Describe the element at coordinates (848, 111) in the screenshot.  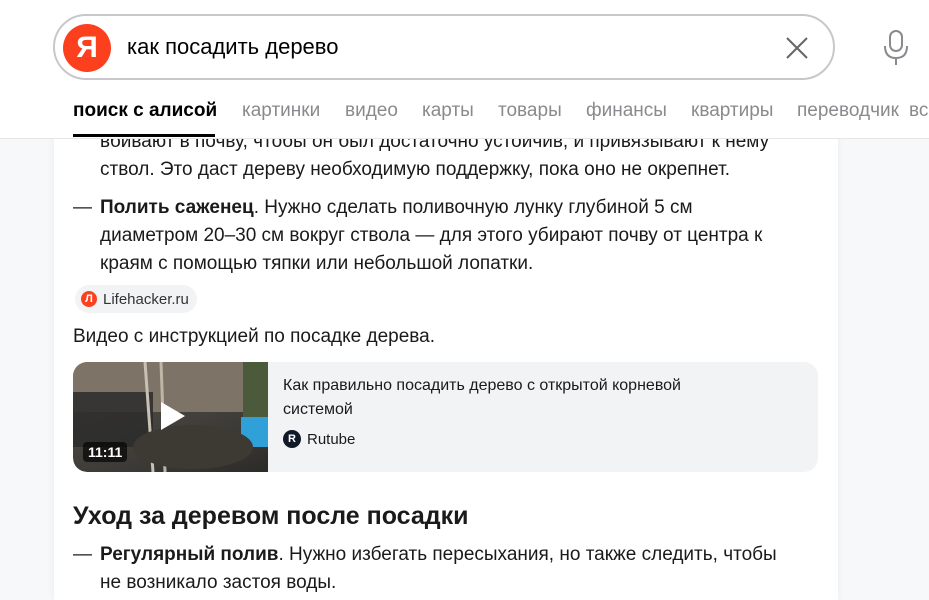
I see `tab-translator: переводчик` at that location.